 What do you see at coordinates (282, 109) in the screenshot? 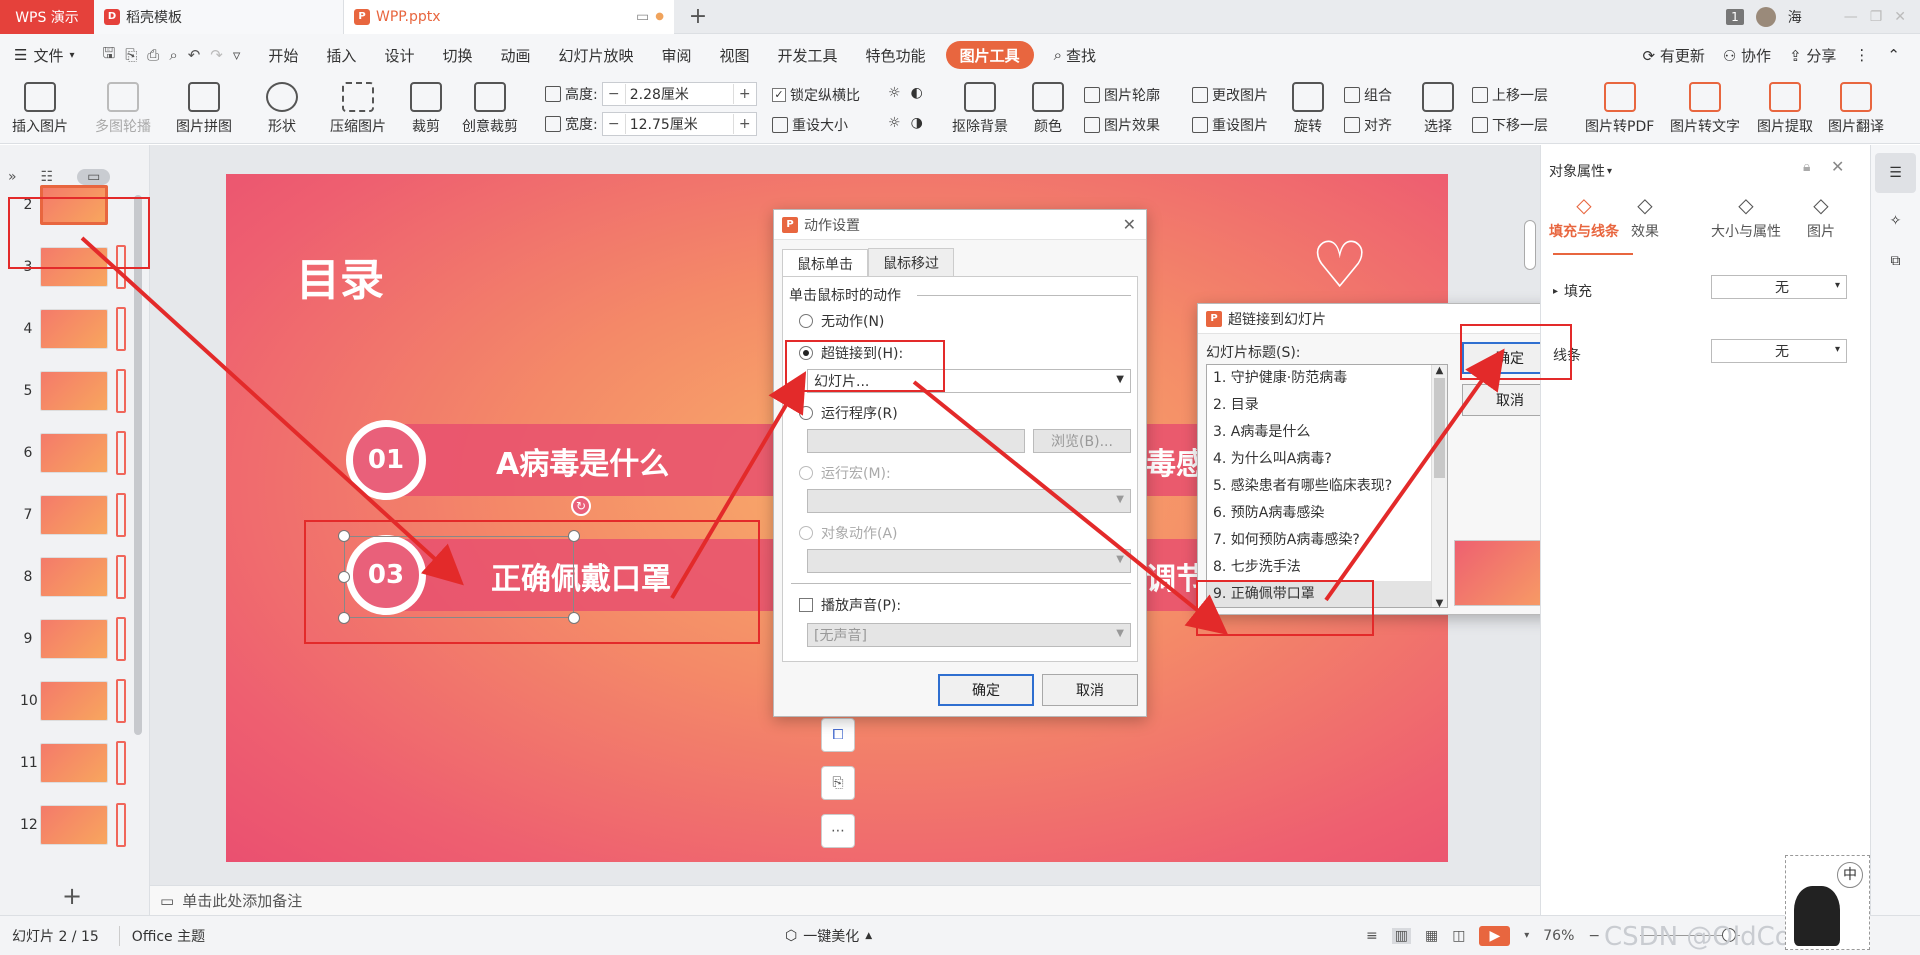
I see `shape-button: 形状` at bounding box center [282, 109].